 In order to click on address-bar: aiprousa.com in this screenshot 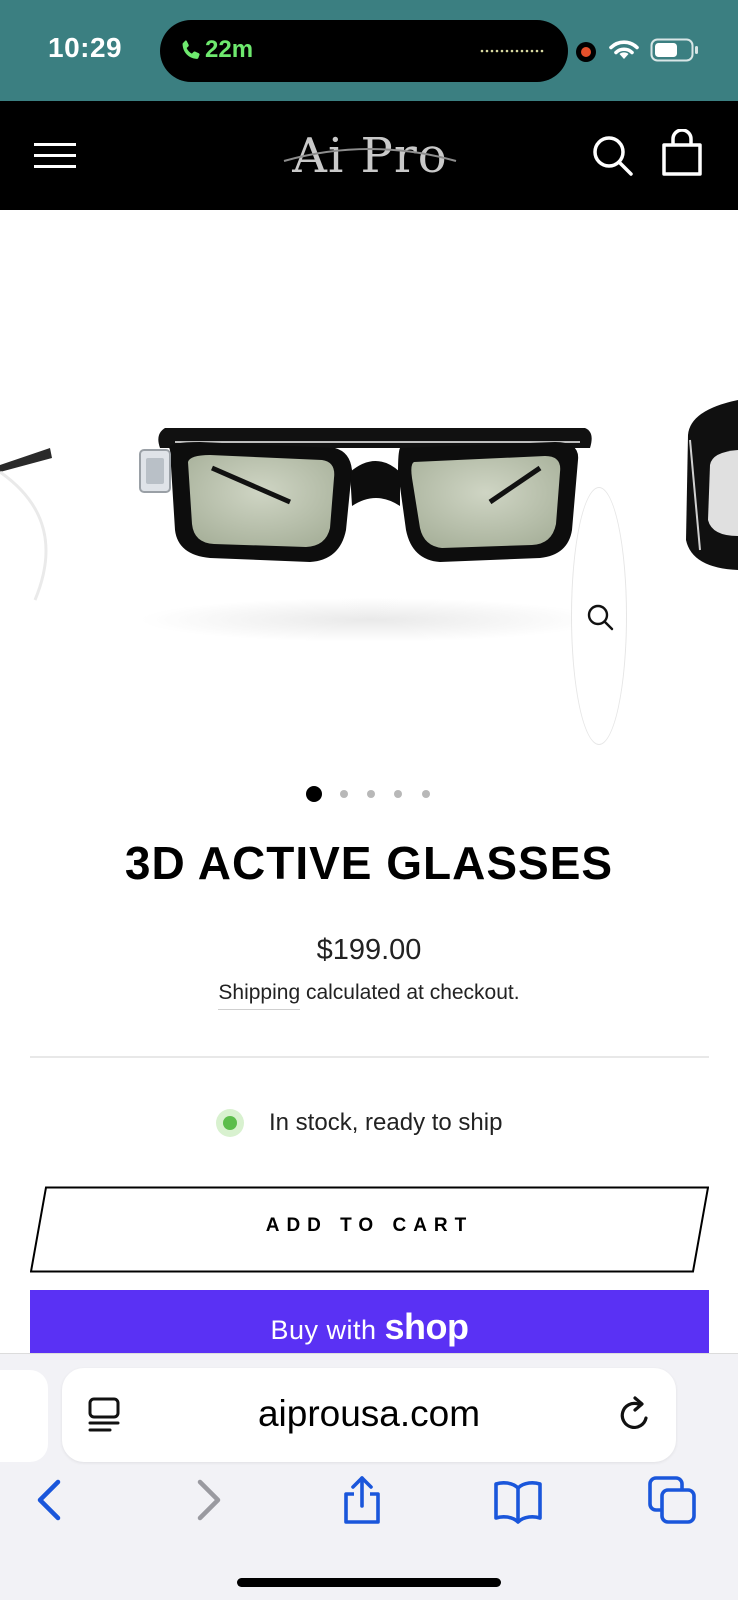, I will do `click(369, 1415)`.